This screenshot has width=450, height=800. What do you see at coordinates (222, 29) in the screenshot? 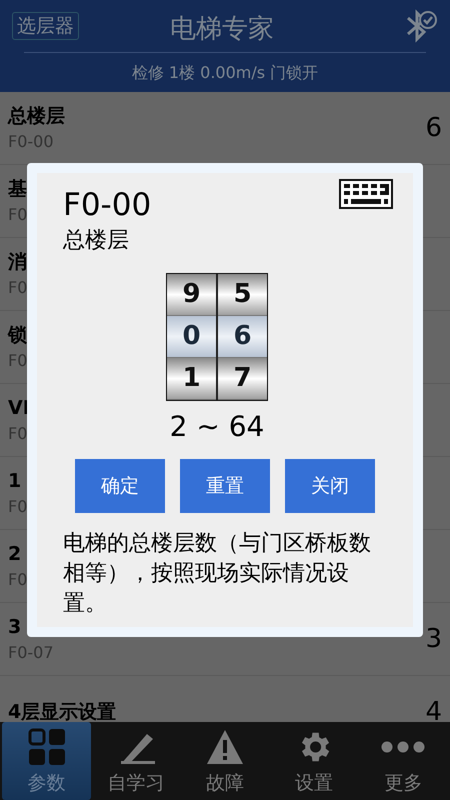
I see `app-title: 电梯专家` at bounding box center [222, 29].